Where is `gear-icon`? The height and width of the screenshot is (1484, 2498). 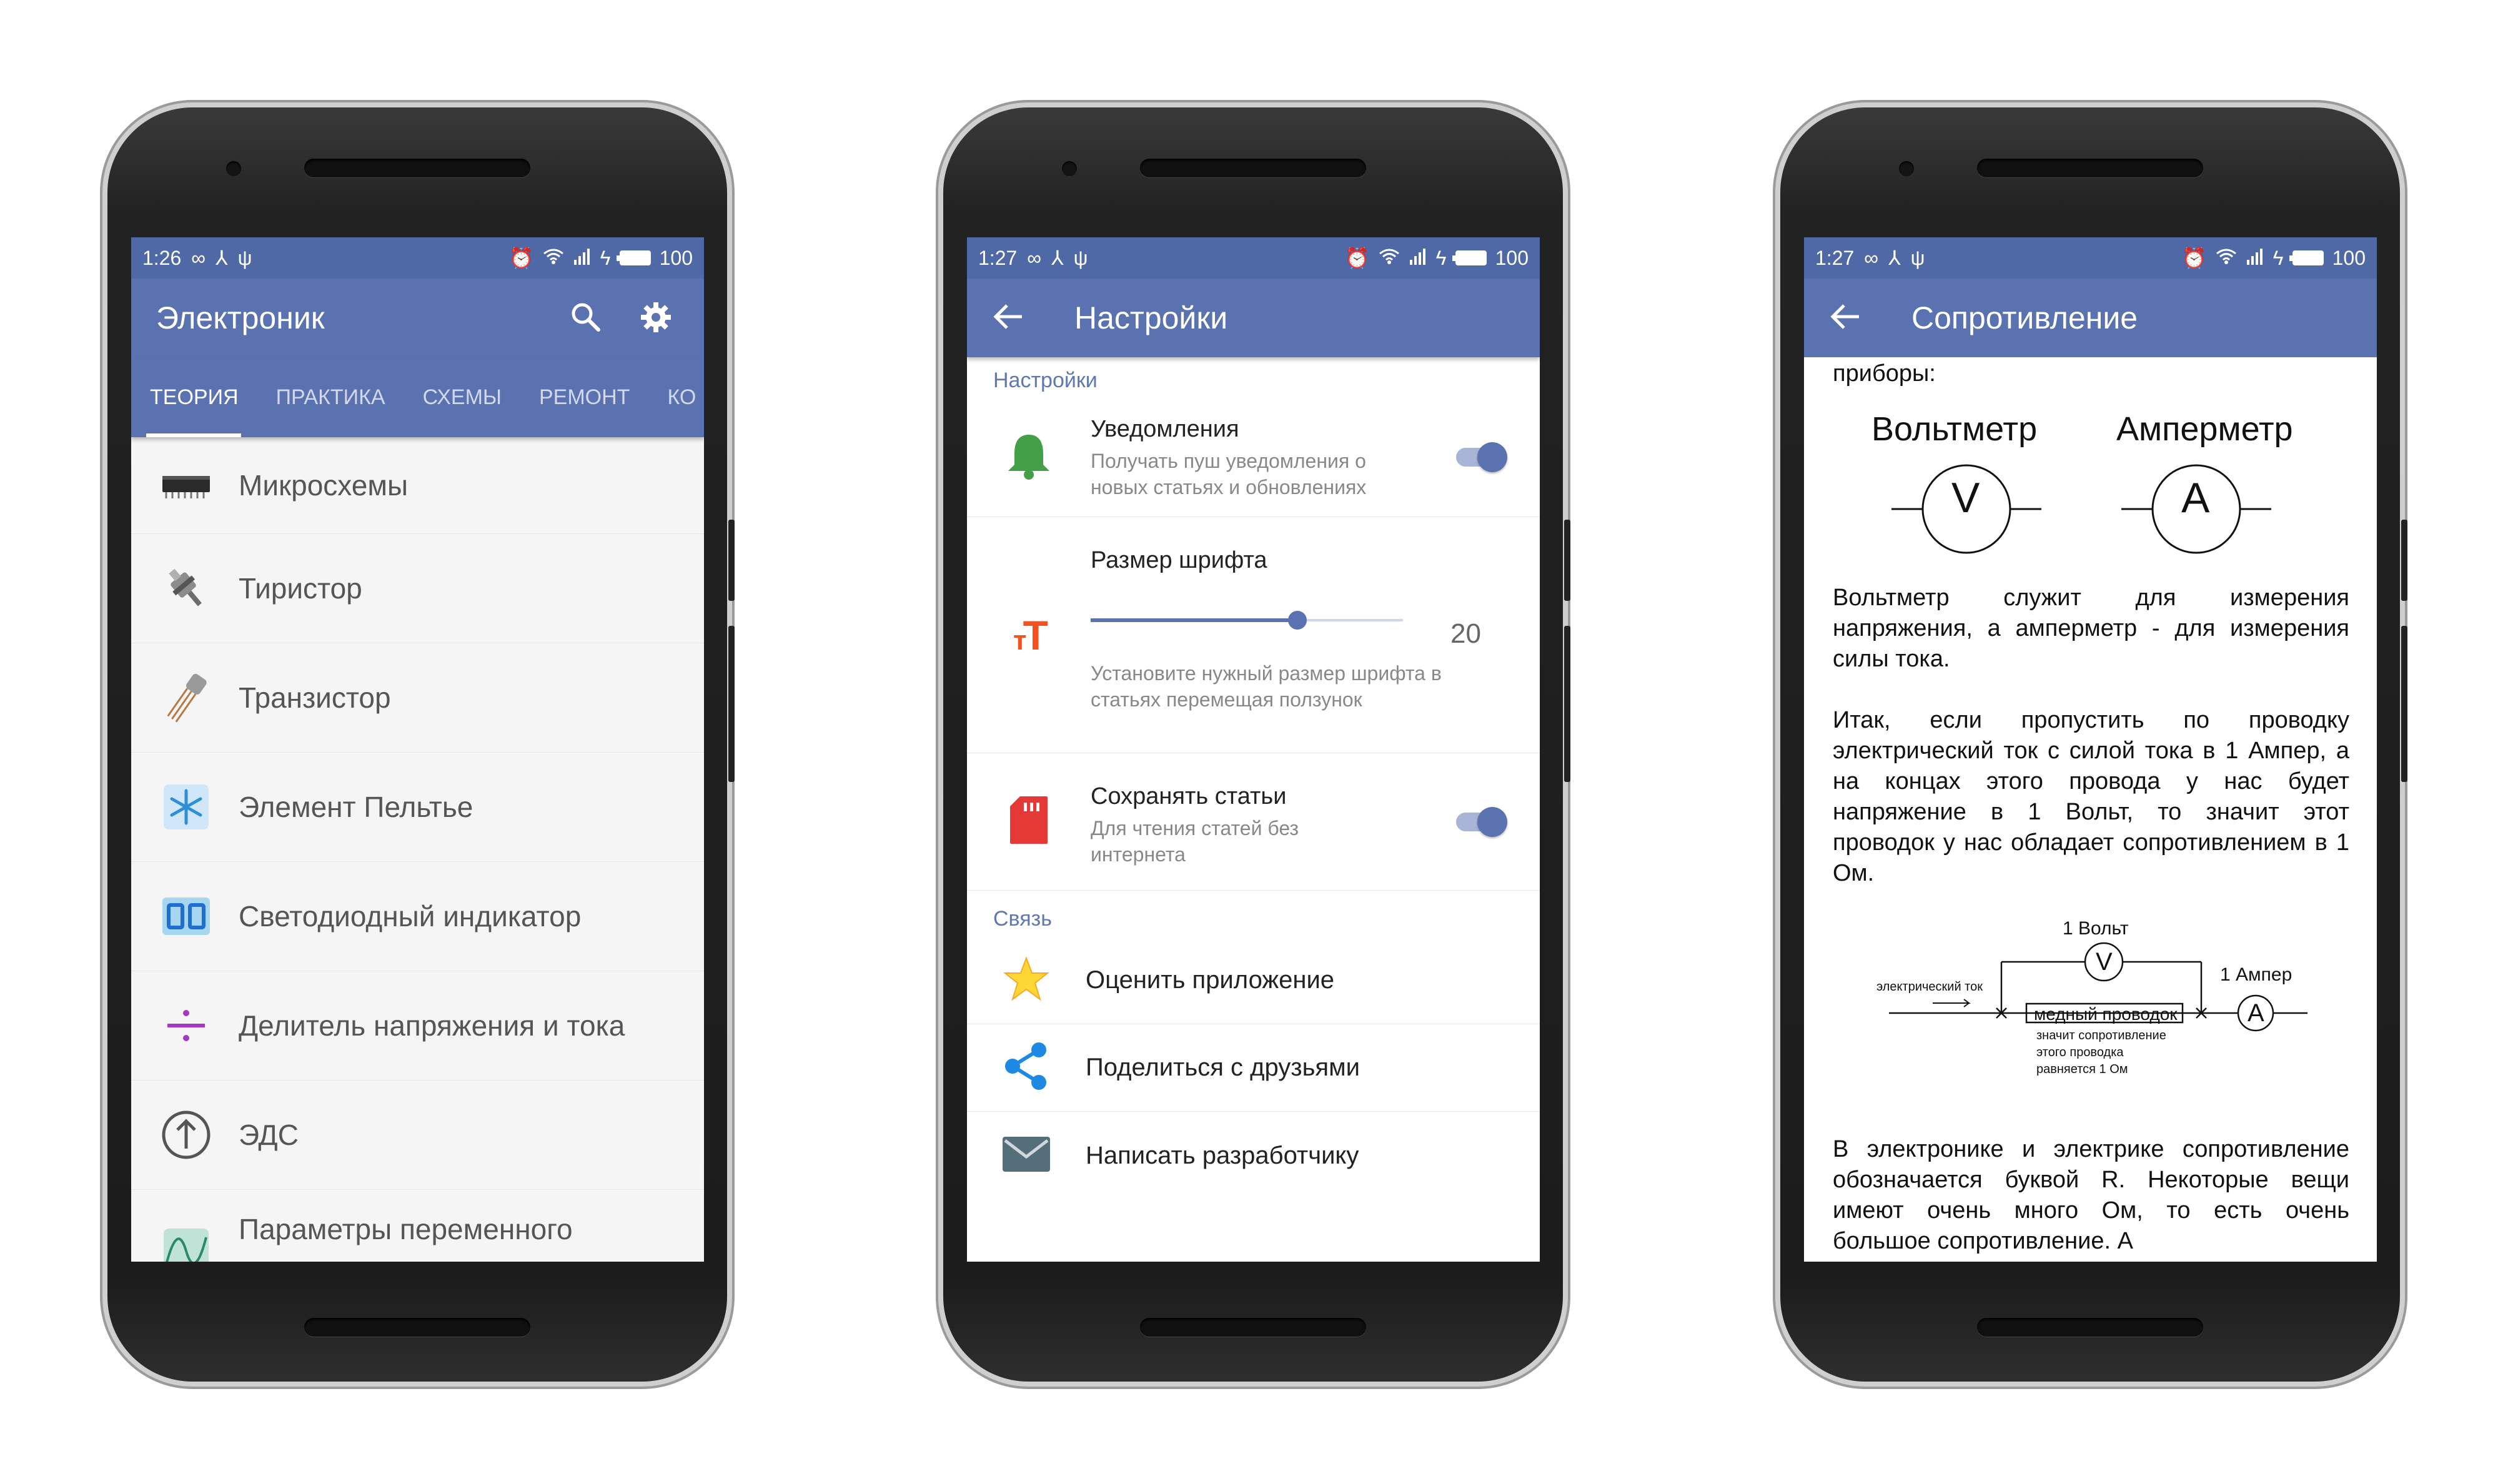 gear-icon is located at coordinates (655, 319).